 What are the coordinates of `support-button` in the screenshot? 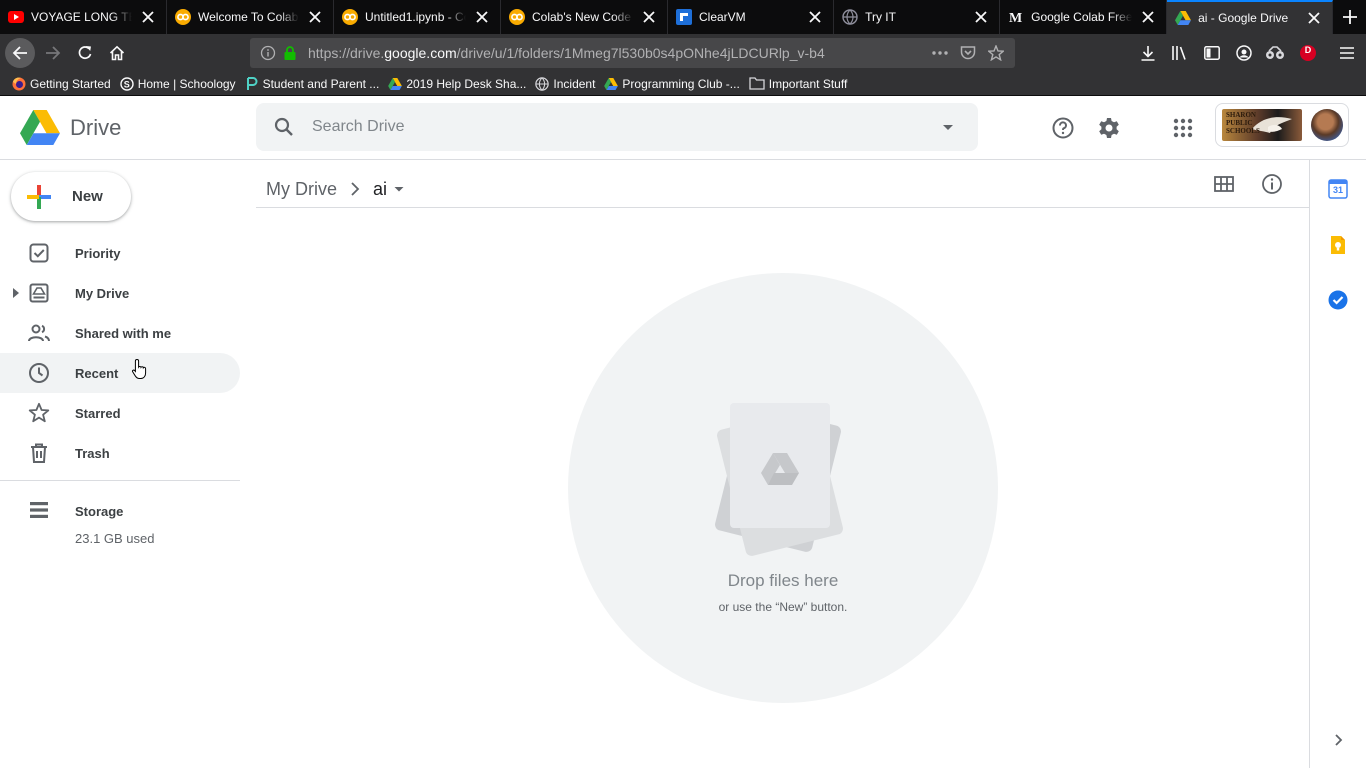 It's located at (1063, 128).